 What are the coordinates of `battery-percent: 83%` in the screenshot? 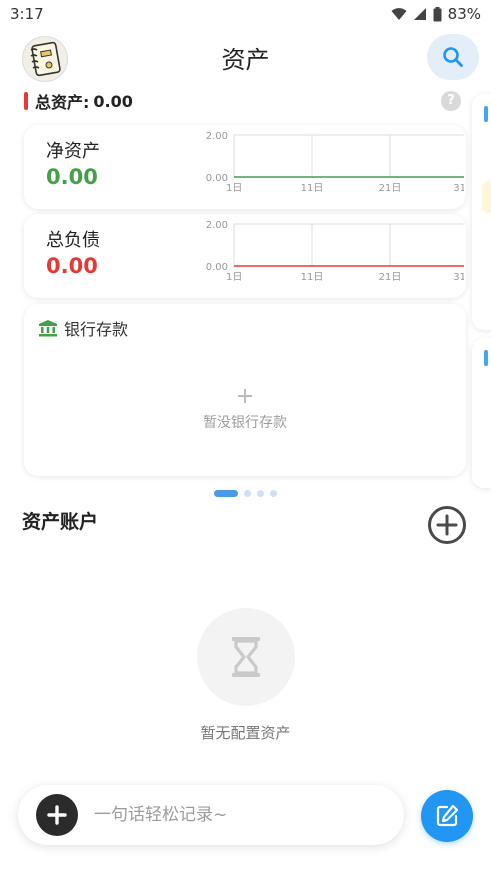 It's located at (464, 14).